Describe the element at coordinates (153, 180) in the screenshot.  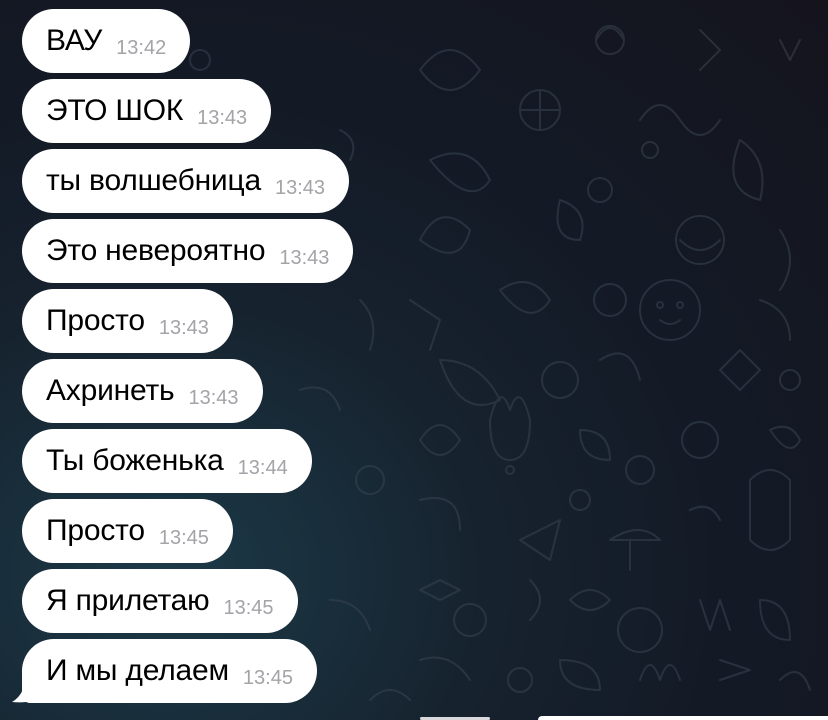
I see `message-text: ты волшебница` at that location.